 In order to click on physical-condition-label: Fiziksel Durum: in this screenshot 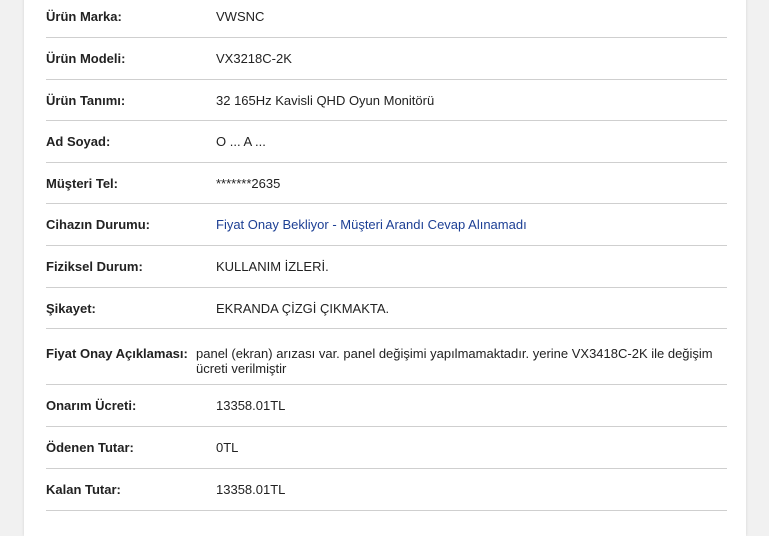, I will do `click(94, 266)`.